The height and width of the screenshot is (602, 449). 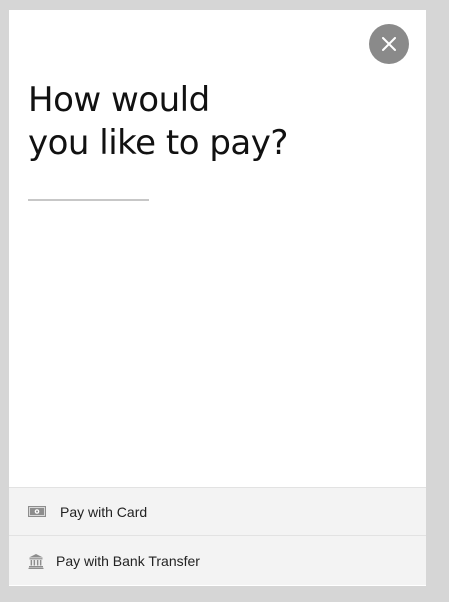 I want to click on close-icon, so click(x=389, y=44).